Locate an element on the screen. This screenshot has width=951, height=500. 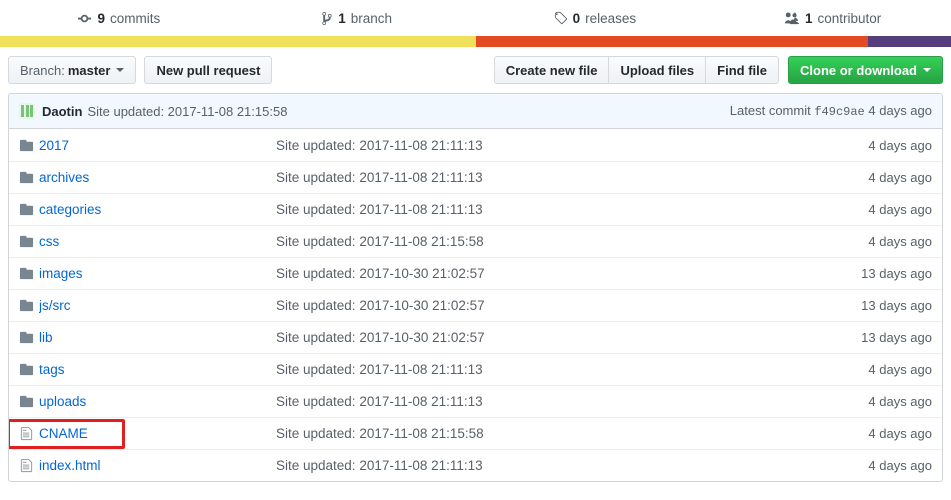
file-name-cell: js/src is located at coordinates (157, 305).